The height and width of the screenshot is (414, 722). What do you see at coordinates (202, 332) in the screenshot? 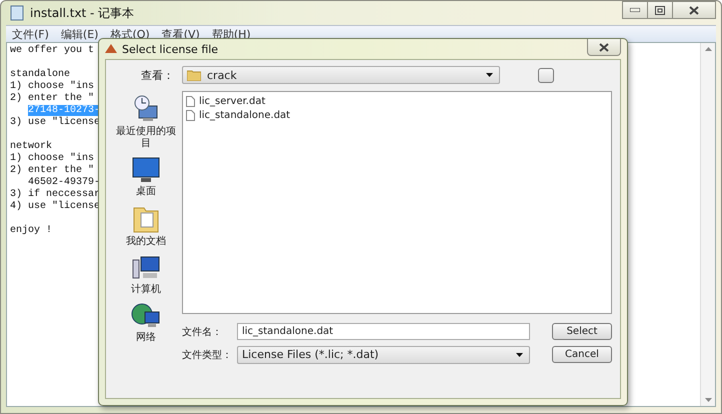
I see `file-name-label: 文件名：` at bounding box center [202, 332].